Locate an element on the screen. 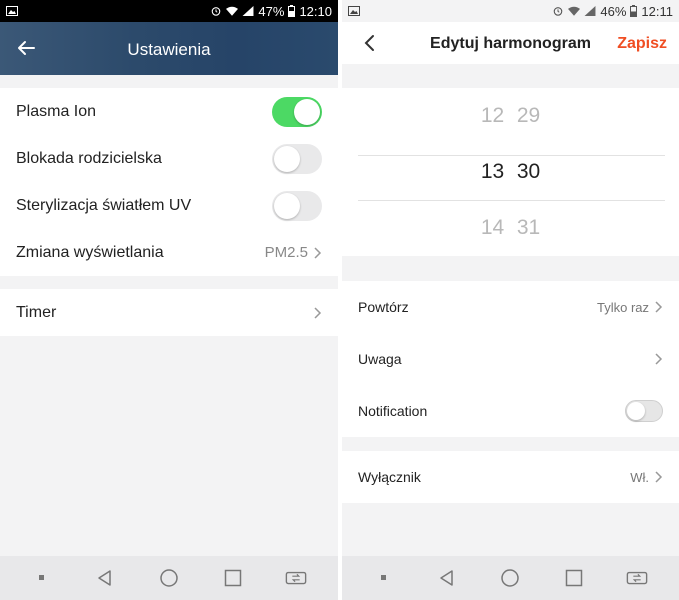 Image resolution: width=679 pixels, height=600 pixels. repeat-value: Tylko raz is located at coordinates (622, 307).